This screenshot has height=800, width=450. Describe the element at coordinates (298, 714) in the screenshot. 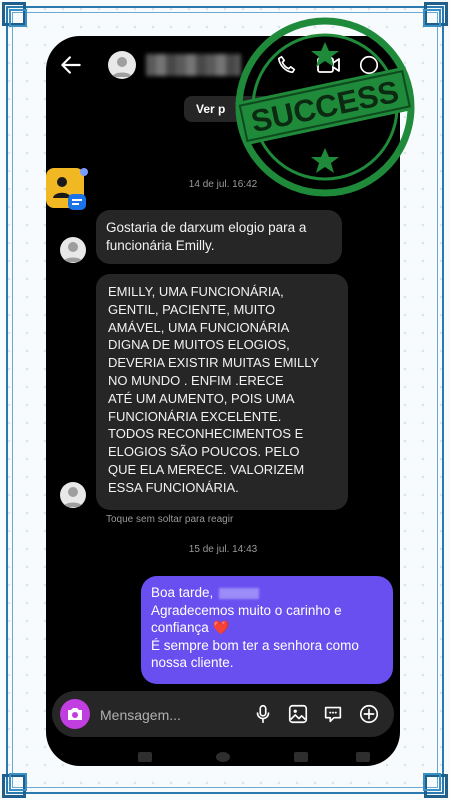

I see `image-icon` at that location.